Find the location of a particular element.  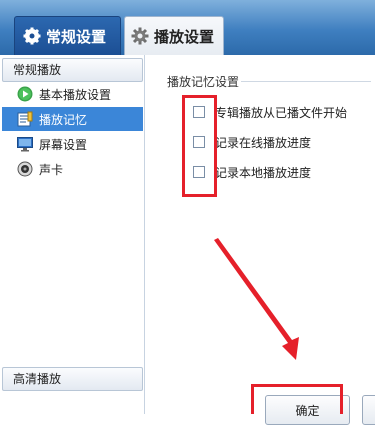

annotation-arrow is located at coordinates (256, 299).